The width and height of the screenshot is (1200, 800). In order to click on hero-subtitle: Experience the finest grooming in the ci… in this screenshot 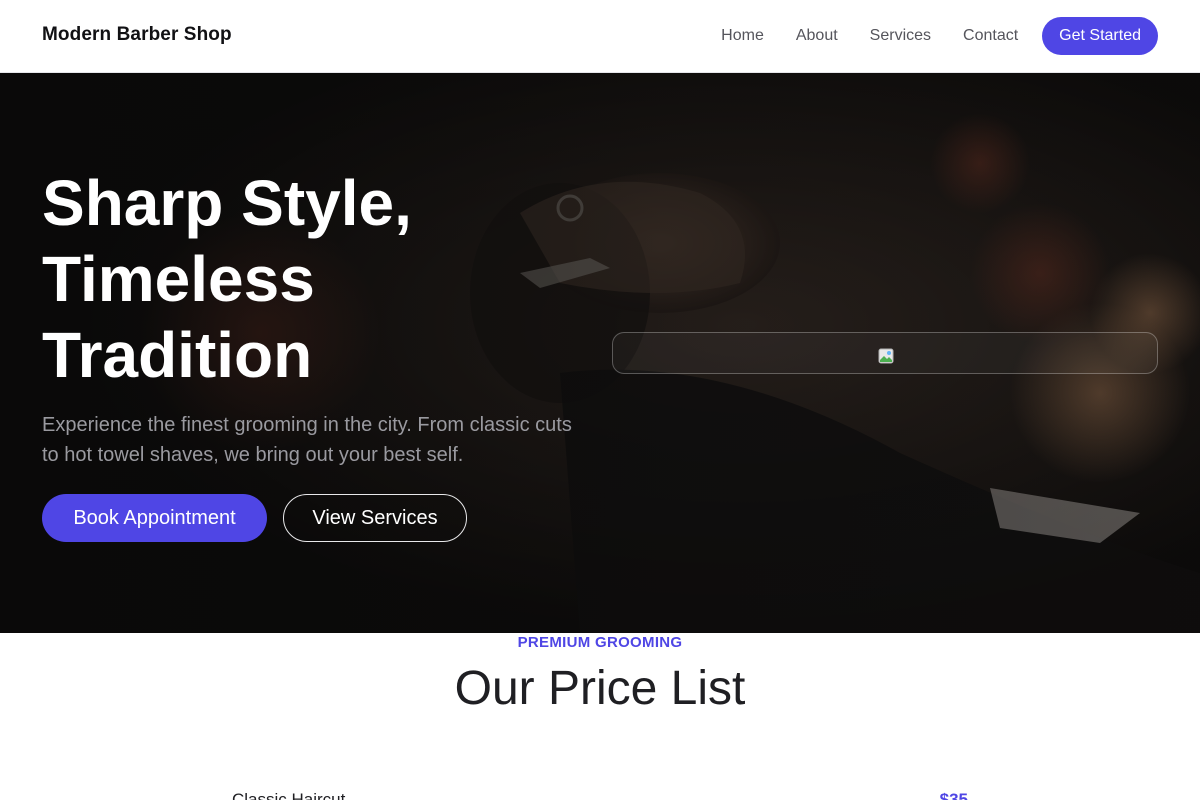, I will do `click(307, 440)`.